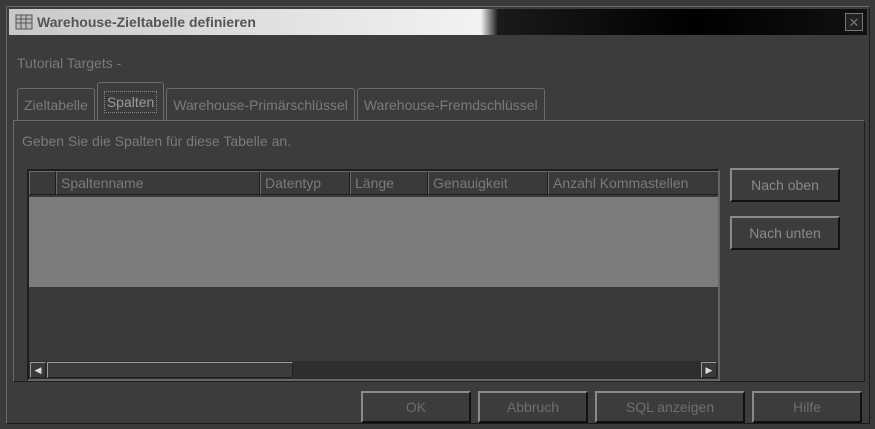  I want to click on page-subtitle: Tutorial Targets -, so click(69, 63).